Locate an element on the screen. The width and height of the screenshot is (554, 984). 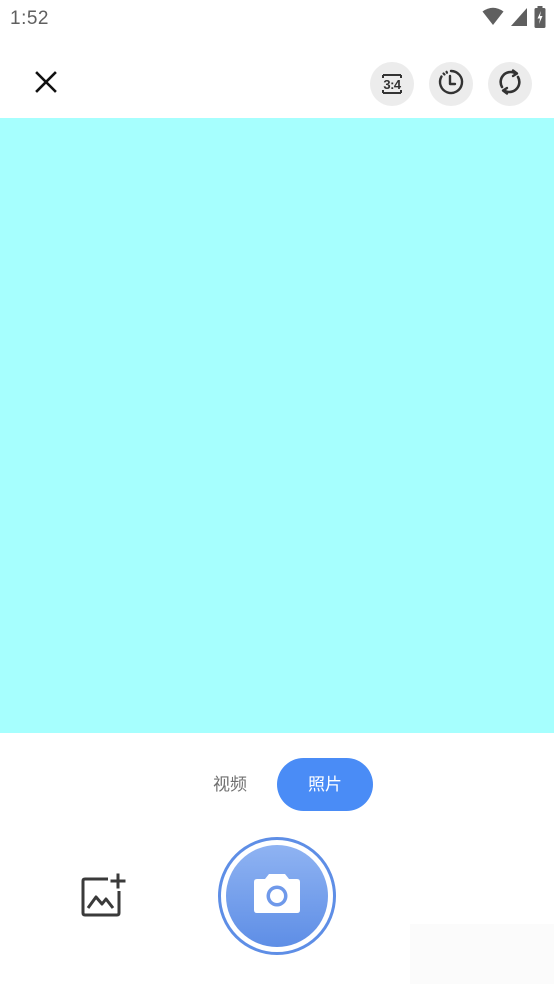
wifi-icon is located at coordinates (493, 19).